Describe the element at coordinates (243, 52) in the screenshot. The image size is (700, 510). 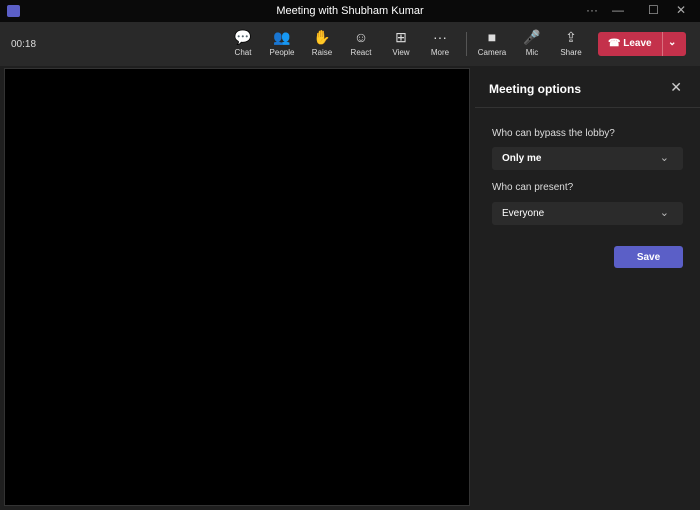
I see `chat-label: Chat` at that location.